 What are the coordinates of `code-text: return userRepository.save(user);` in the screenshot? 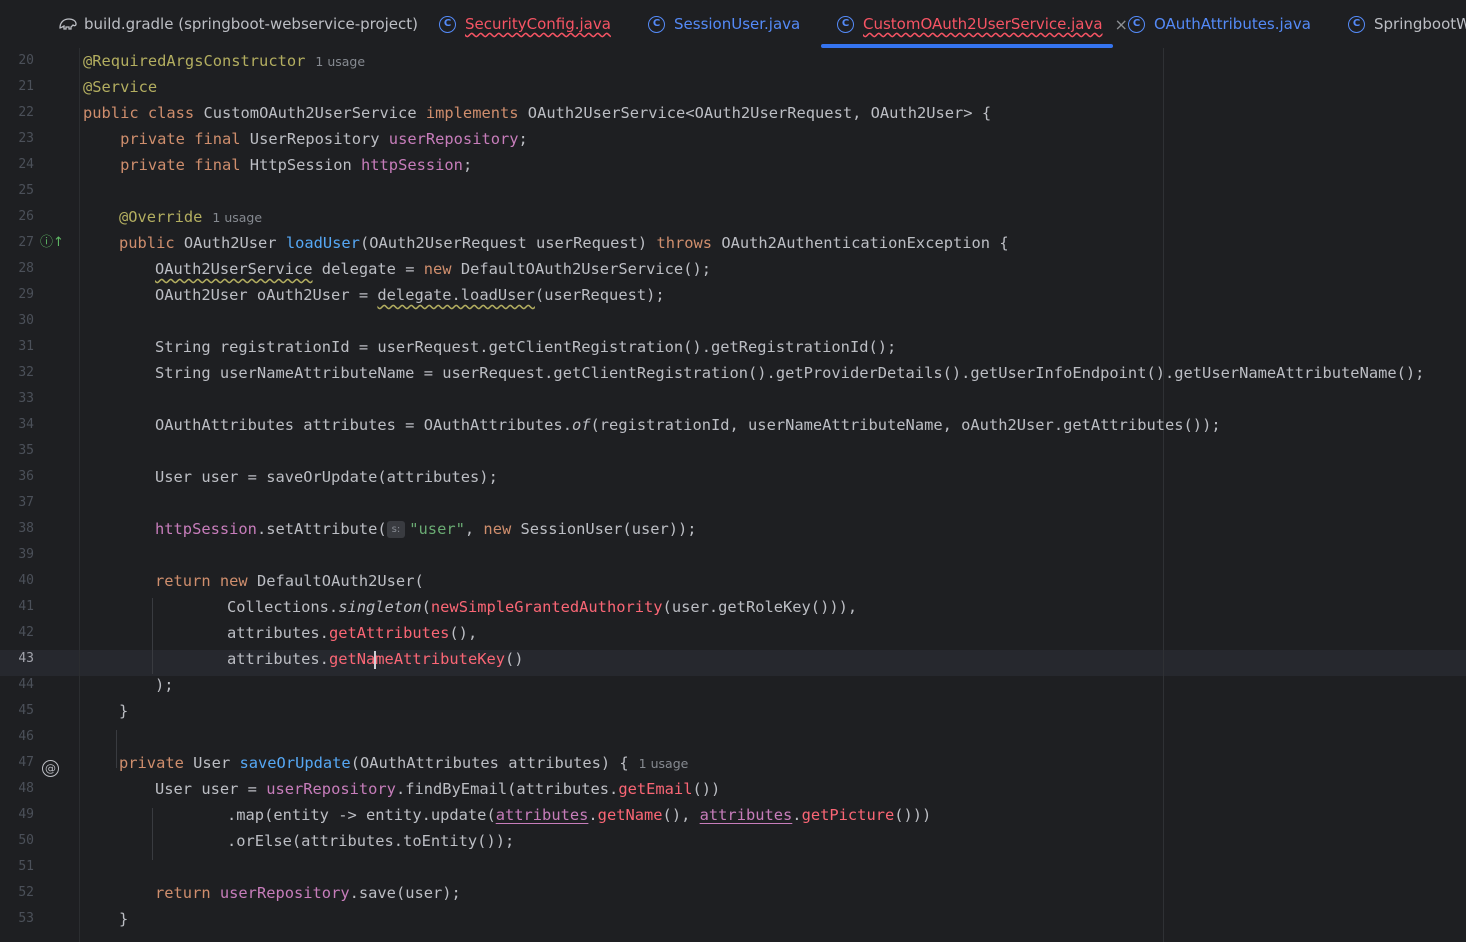 It's located at (308, 893).